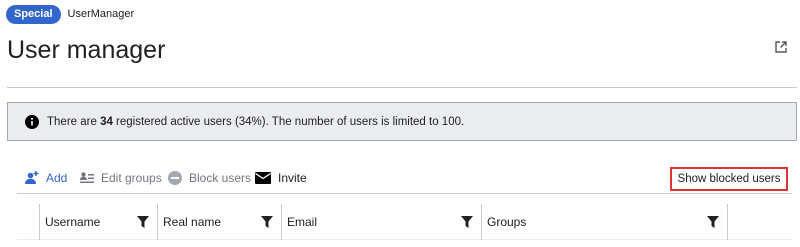  I want to click on add-label: Add, so click(57, 178).